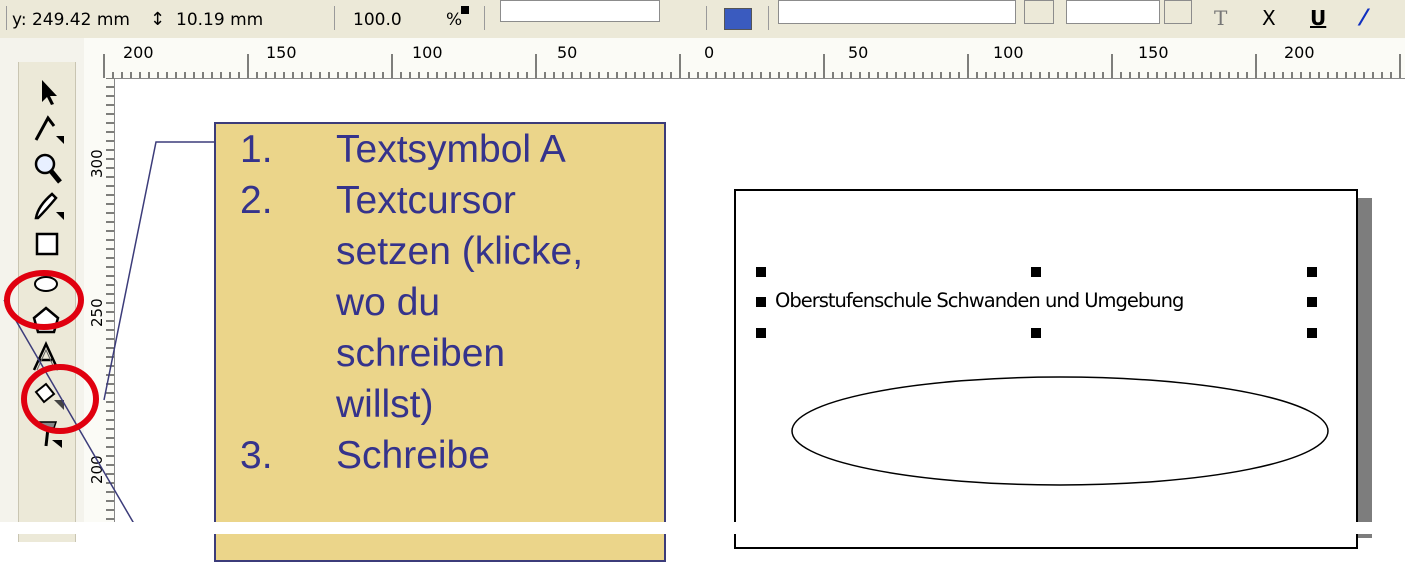  I want to click on ellipse-icon, so click(46, 284).